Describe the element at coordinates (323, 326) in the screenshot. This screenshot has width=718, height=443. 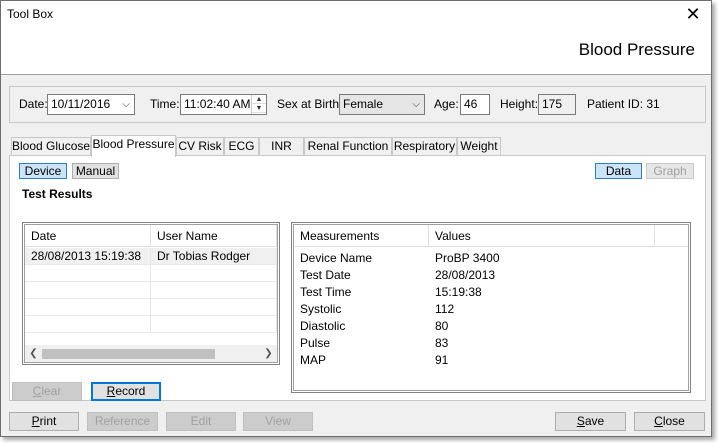
I see `measurement-name: Diastolic` at that location.